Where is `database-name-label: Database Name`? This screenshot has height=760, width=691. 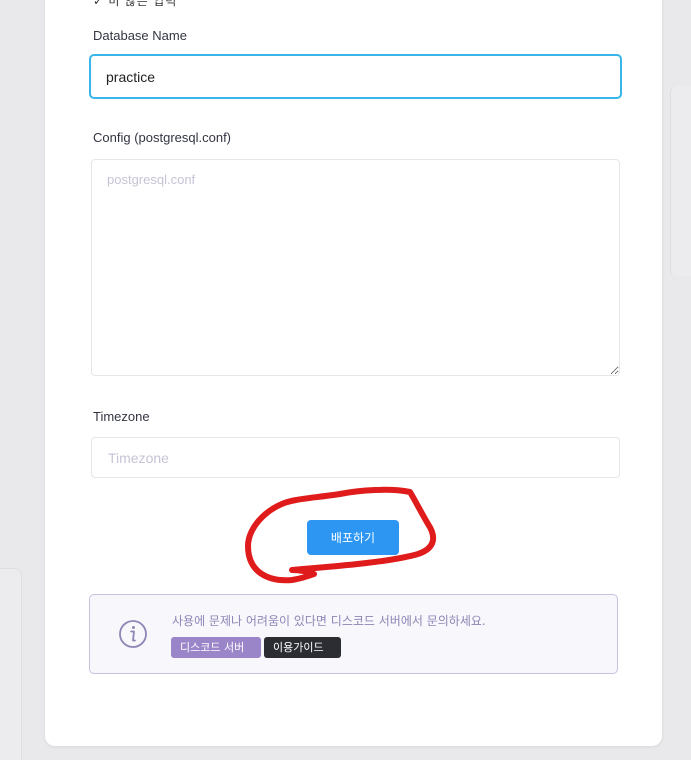
database-name-label: Database Name is located at coordinates (140, 35).